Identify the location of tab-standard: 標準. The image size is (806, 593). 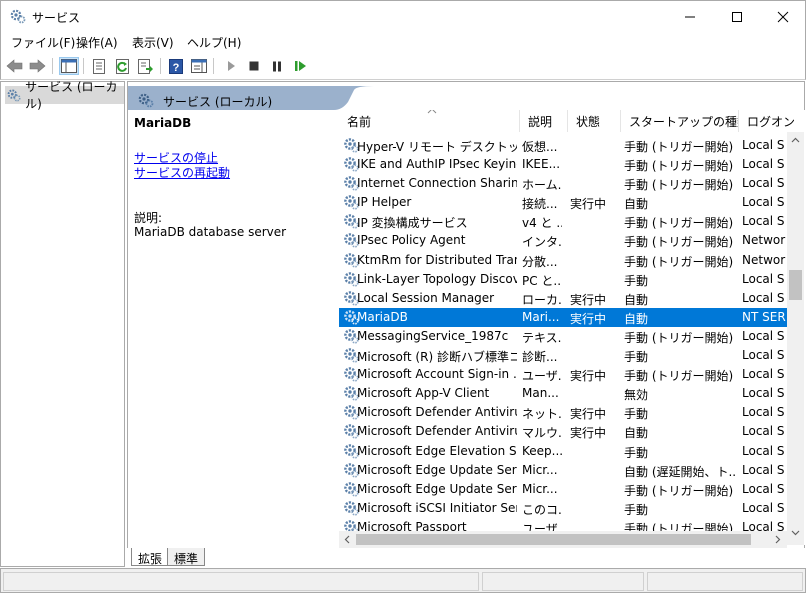
(186, 557).